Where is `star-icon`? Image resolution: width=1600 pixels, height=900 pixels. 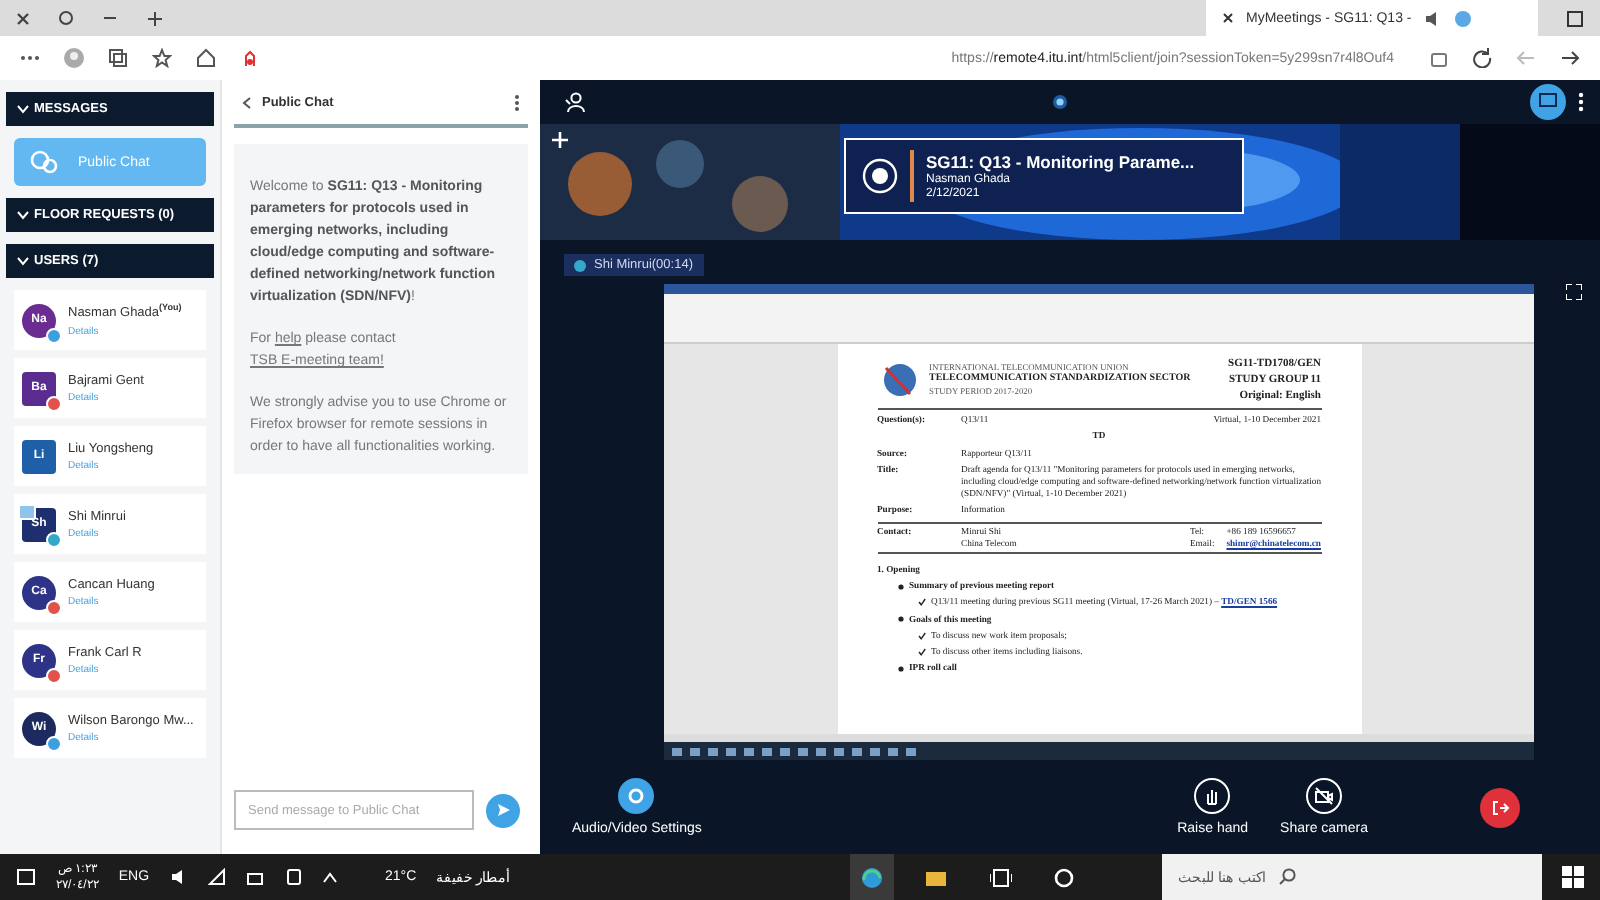 star-icon is located at coordinates (162, 58).